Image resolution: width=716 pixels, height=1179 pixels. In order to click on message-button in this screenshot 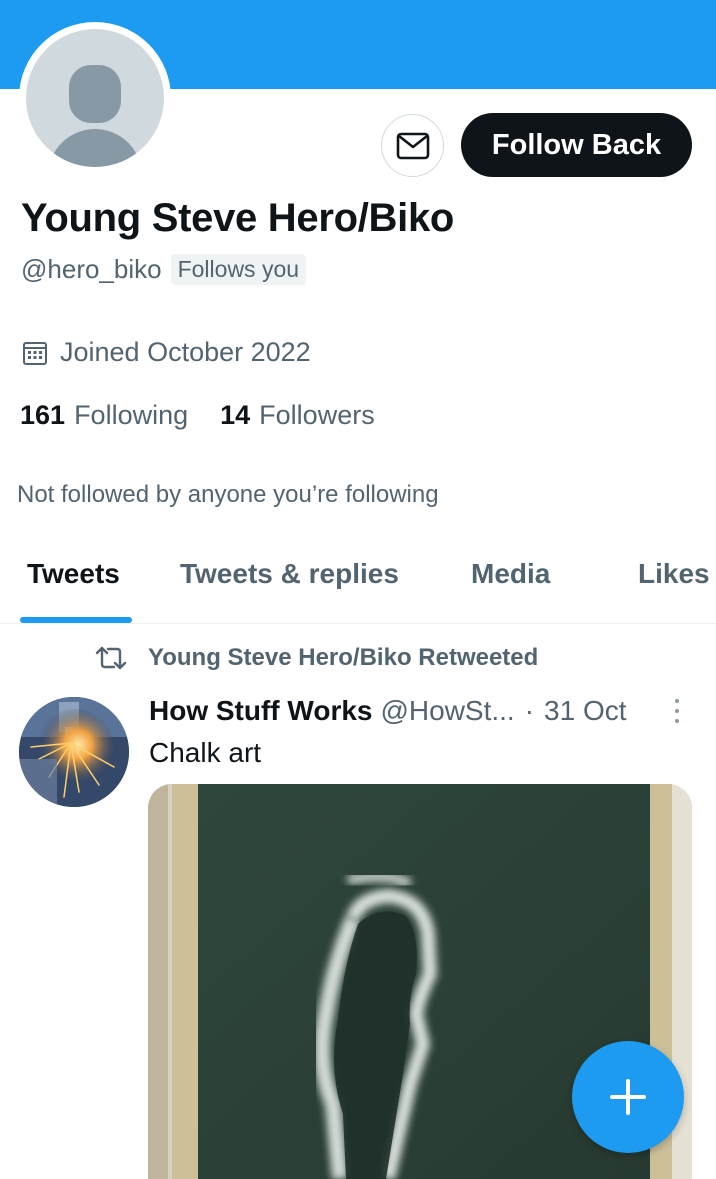, I will do `click(412, 145)`.